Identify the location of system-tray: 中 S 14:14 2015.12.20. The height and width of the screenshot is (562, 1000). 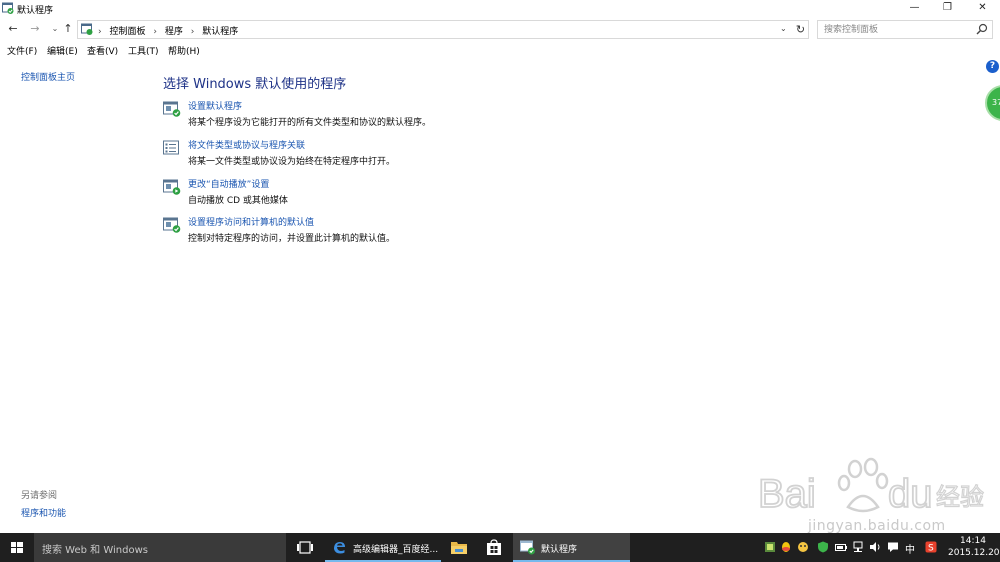
(880, 547).